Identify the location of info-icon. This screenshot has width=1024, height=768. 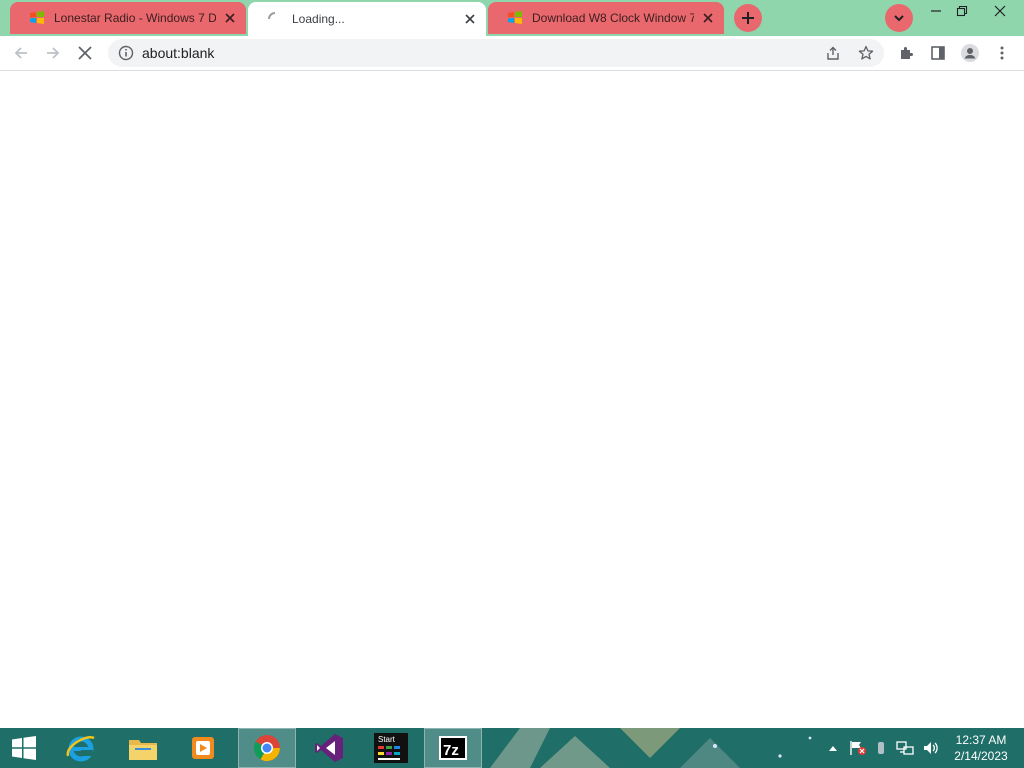
(126, 53).